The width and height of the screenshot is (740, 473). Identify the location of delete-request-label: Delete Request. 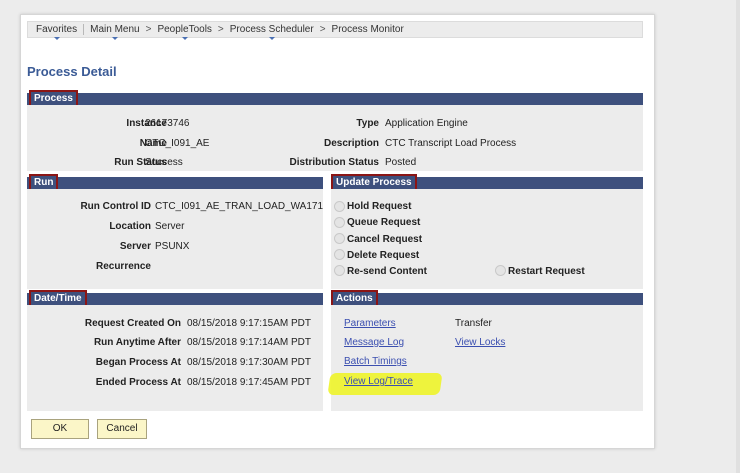
(383, 255).